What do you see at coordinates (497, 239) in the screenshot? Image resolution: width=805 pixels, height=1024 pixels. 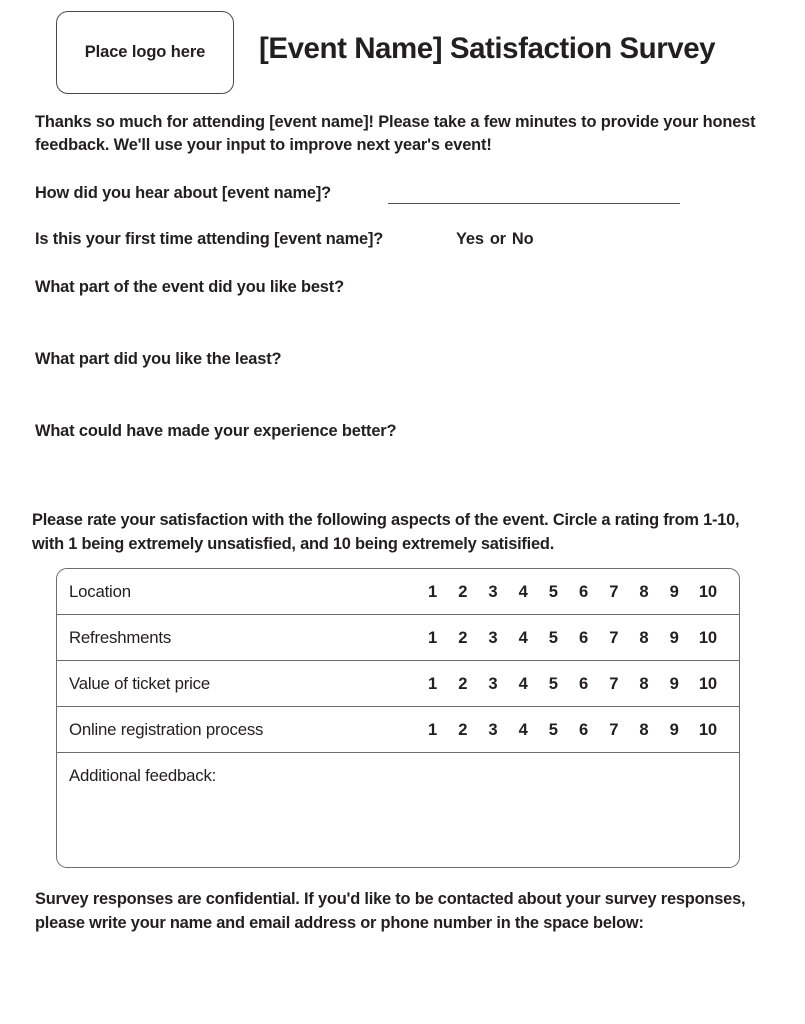 I see `option-separator: or` at bounding box center [497, 239].